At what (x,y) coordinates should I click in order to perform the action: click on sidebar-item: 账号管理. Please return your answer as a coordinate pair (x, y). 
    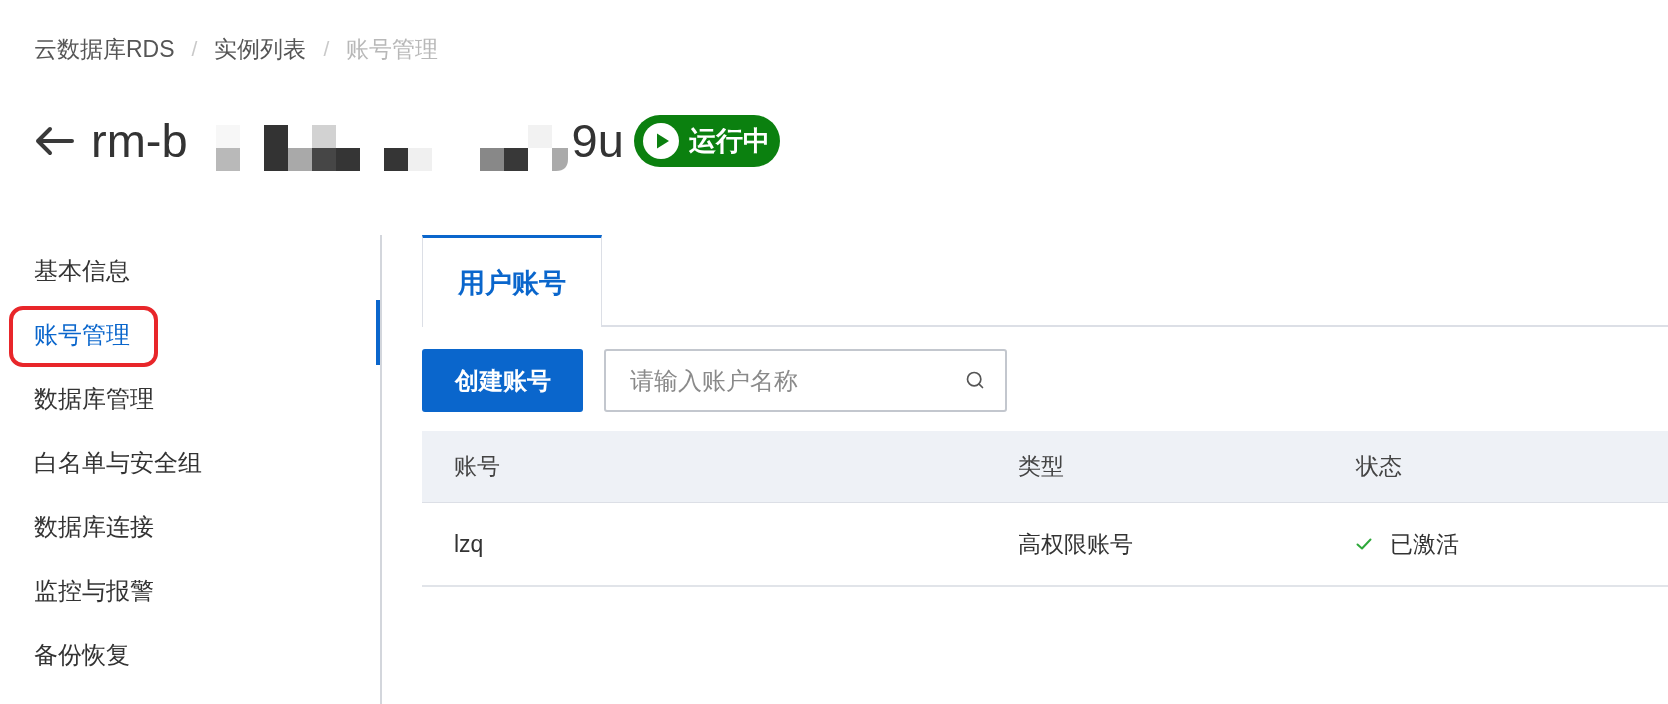
    Looking at the image, I should click on (82, 335).